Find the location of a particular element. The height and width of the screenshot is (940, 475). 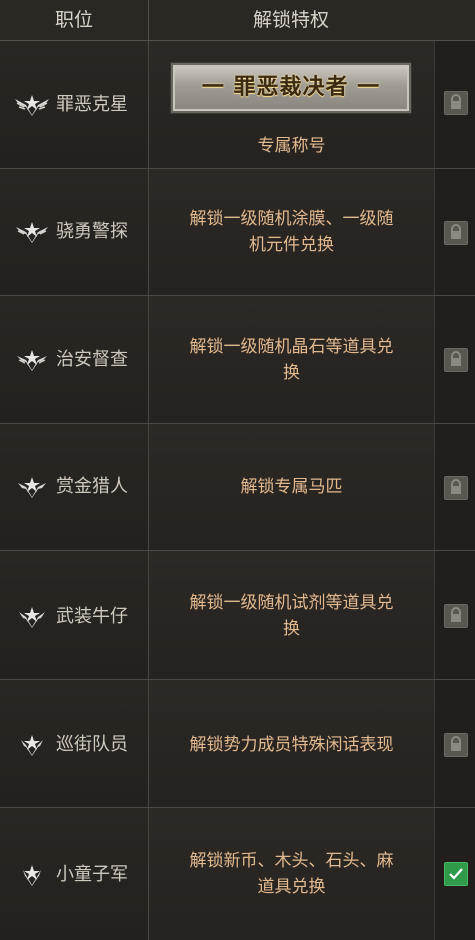

privilege-line: 解锁新币、木头、石头、麻 is located at coordinates (291, 861).